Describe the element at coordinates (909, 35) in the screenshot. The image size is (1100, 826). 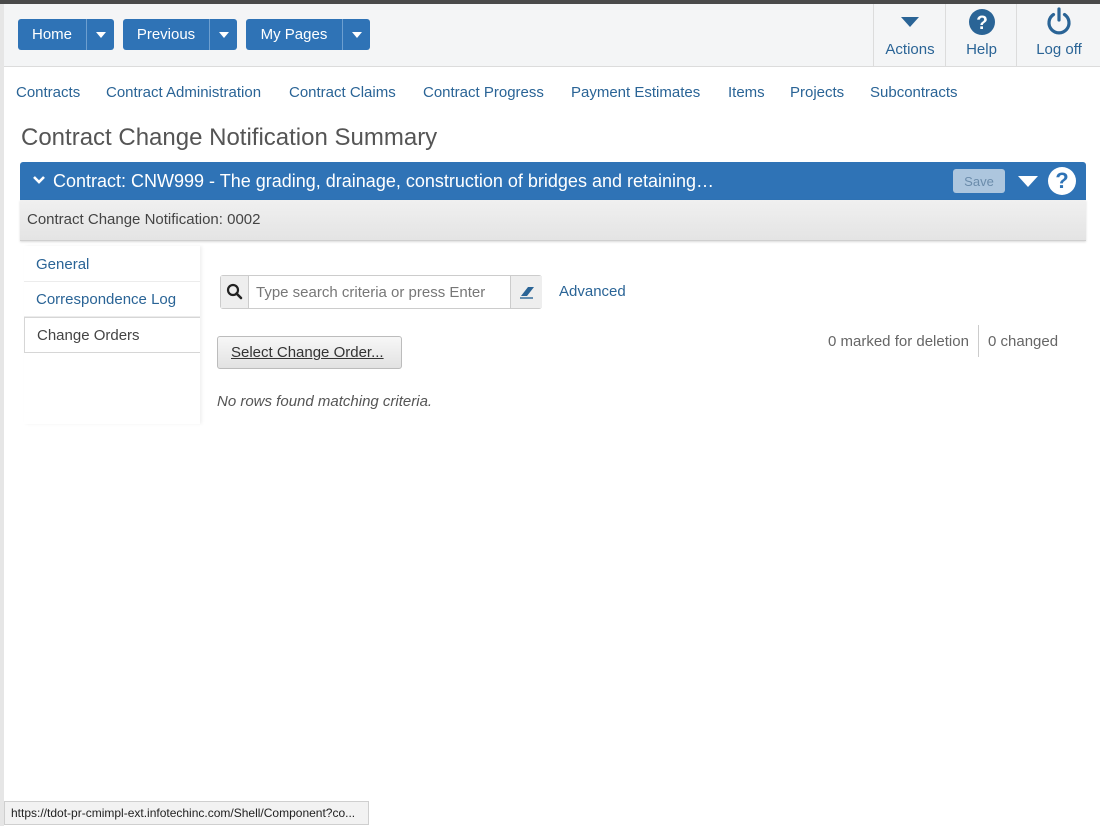
I see `actions-button: Actions` at that location.